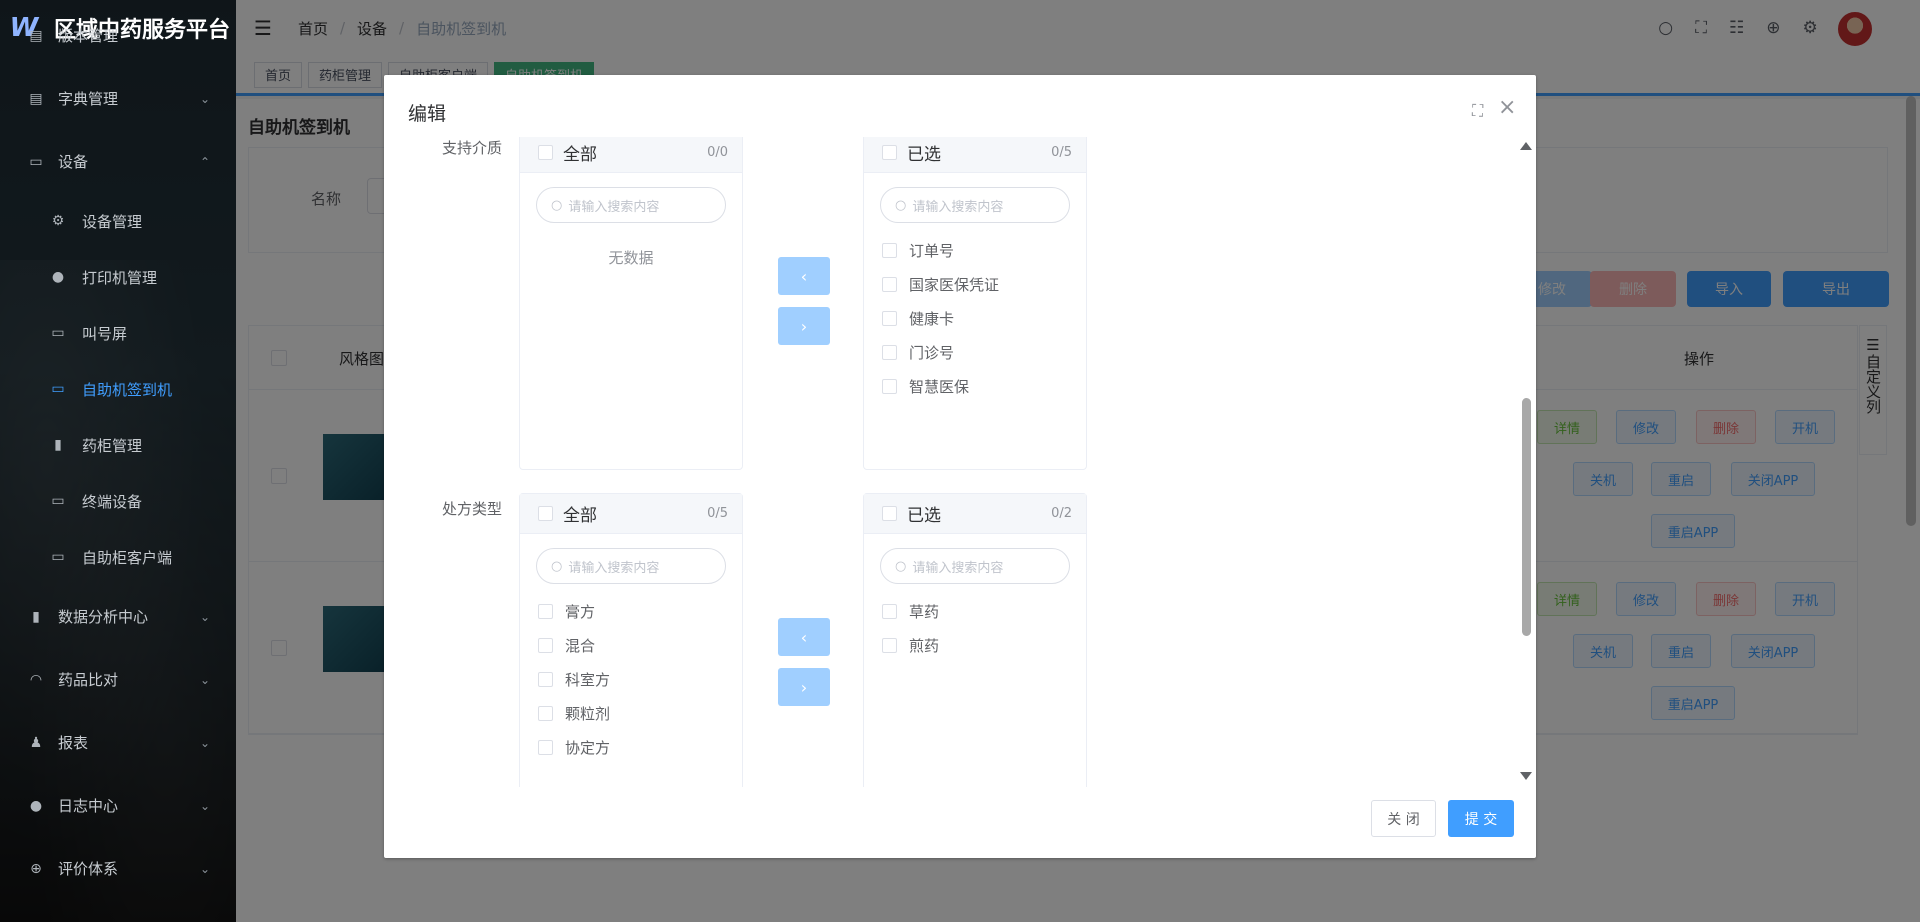 Image resolution: width=1920 pixels, height=922 pixels. What do you see at coordinates (1526, 146) in the screenshot?
I see `scroll-up-arrow` at bounding box center [1526, 146].